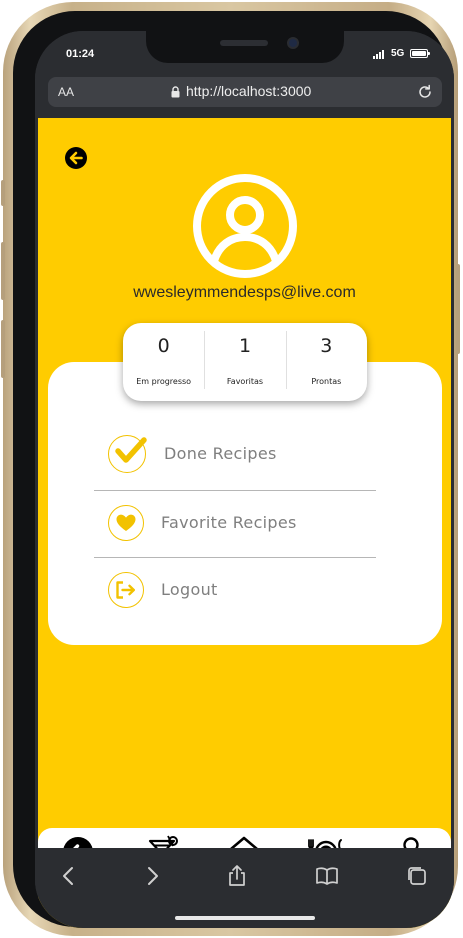 The width and height of the screenshot is (463, 938). I want to click on done-recipes-label: Done Recipes, so click(220, 453).